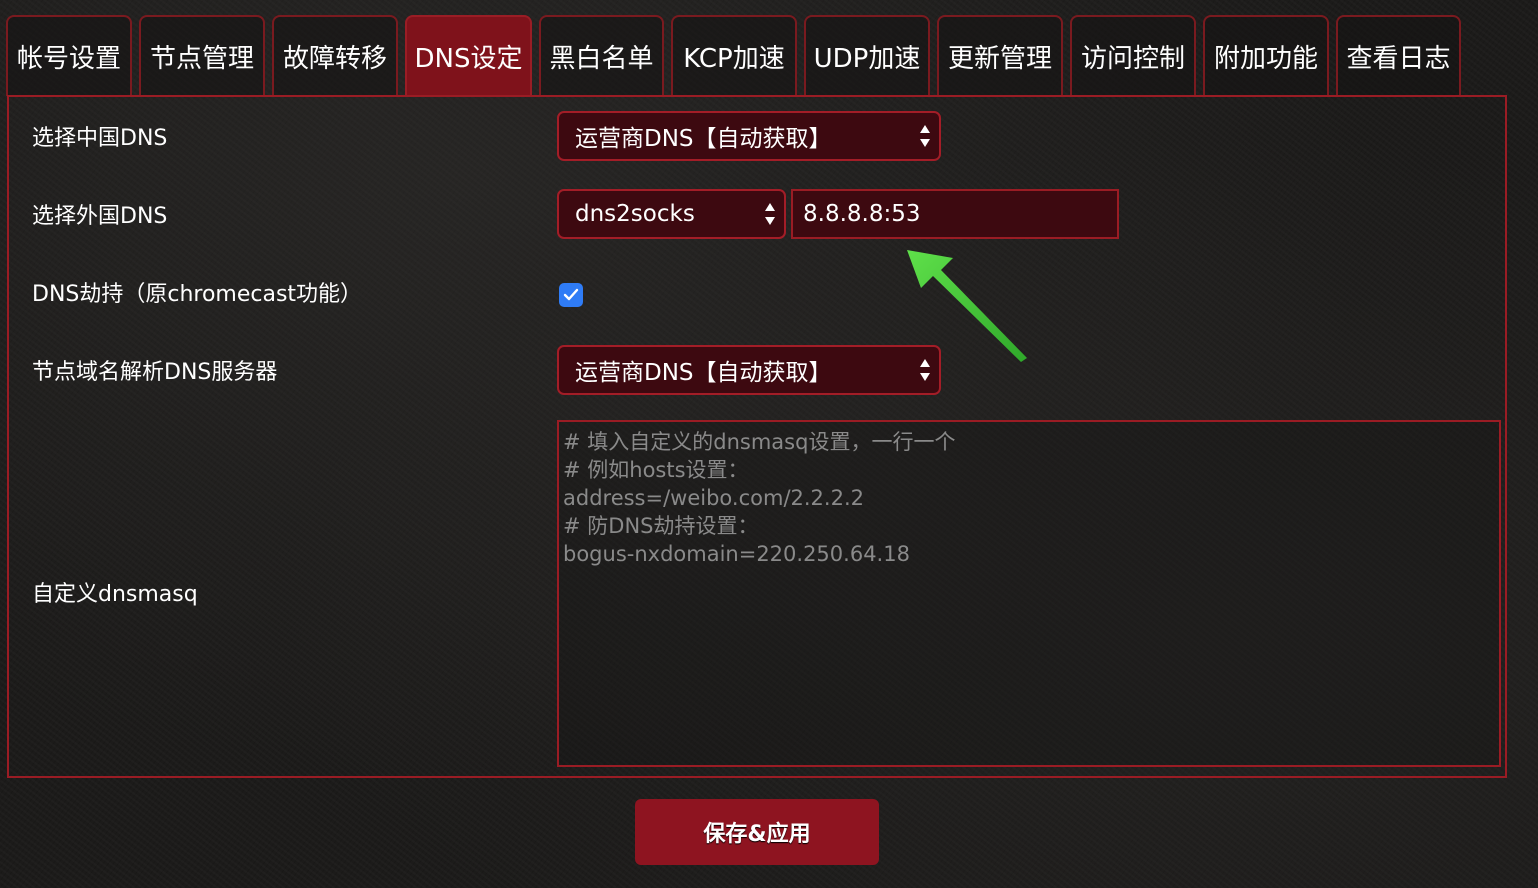 Image resolution: width=1538 pixels, height=888 pixels. I want to click on tab-udp-acceleration: UDP加速, so click(867, 55).